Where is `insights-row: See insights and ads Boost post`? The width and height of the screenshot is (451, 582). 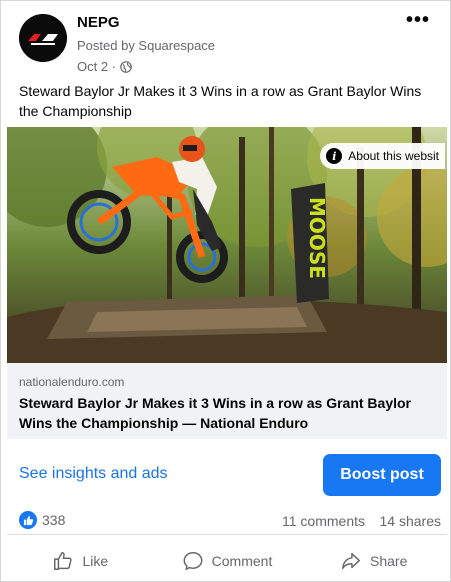 insights-row: See insights and ads Boost post is located at coordinates (227, 474).